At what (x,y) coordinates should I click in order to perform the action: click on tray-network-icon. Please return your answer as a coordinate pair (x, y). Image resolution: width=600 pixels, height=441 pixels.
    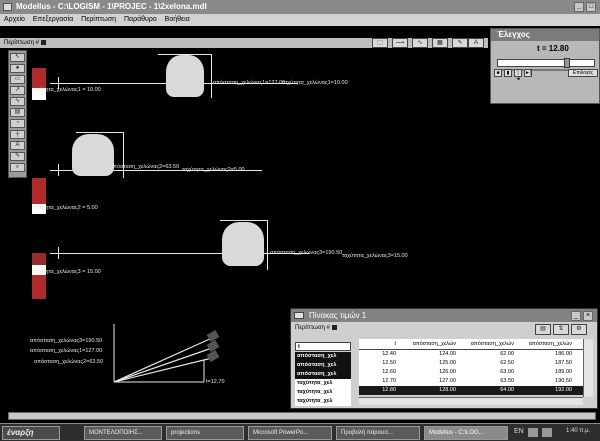
    Looking at the image, I should click on (533, 432).